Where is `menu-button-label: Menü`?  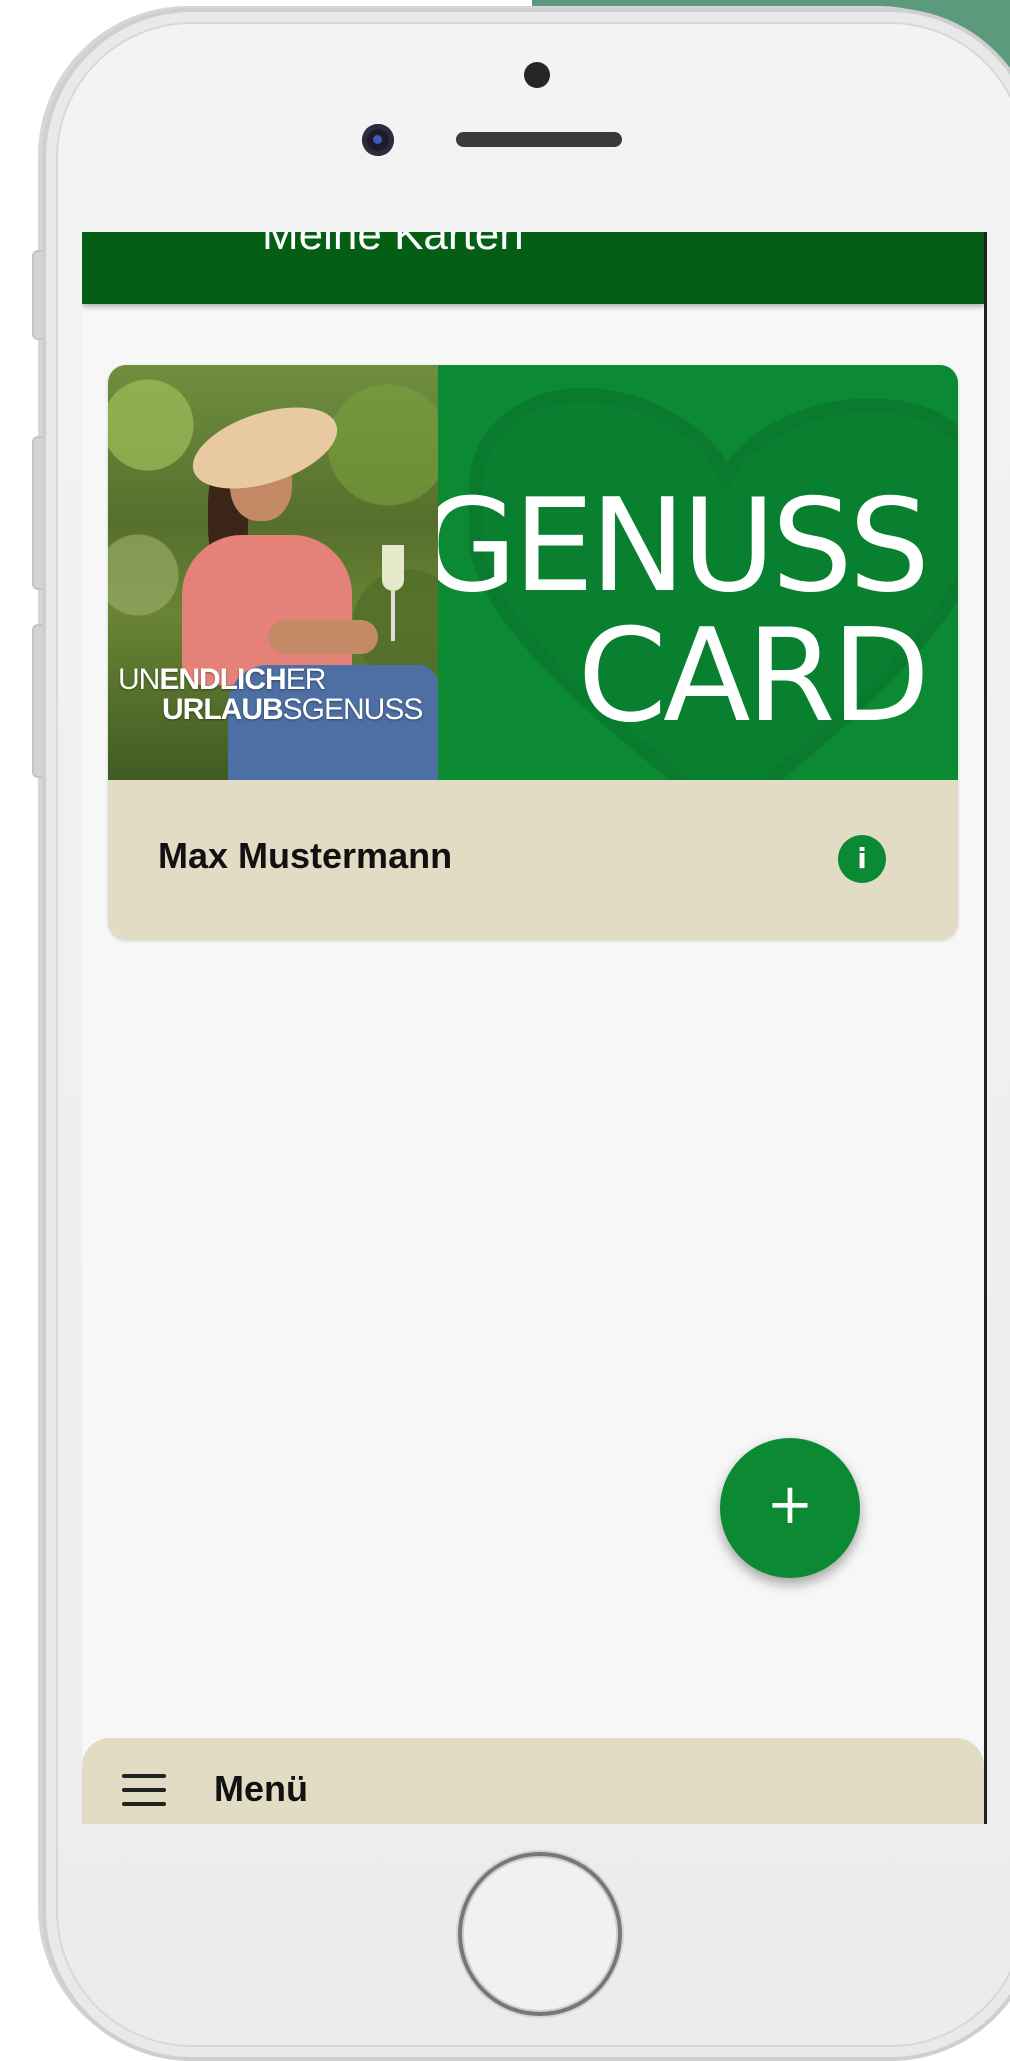
menu-button-label: Menü is located at coordinates (261, 1789).